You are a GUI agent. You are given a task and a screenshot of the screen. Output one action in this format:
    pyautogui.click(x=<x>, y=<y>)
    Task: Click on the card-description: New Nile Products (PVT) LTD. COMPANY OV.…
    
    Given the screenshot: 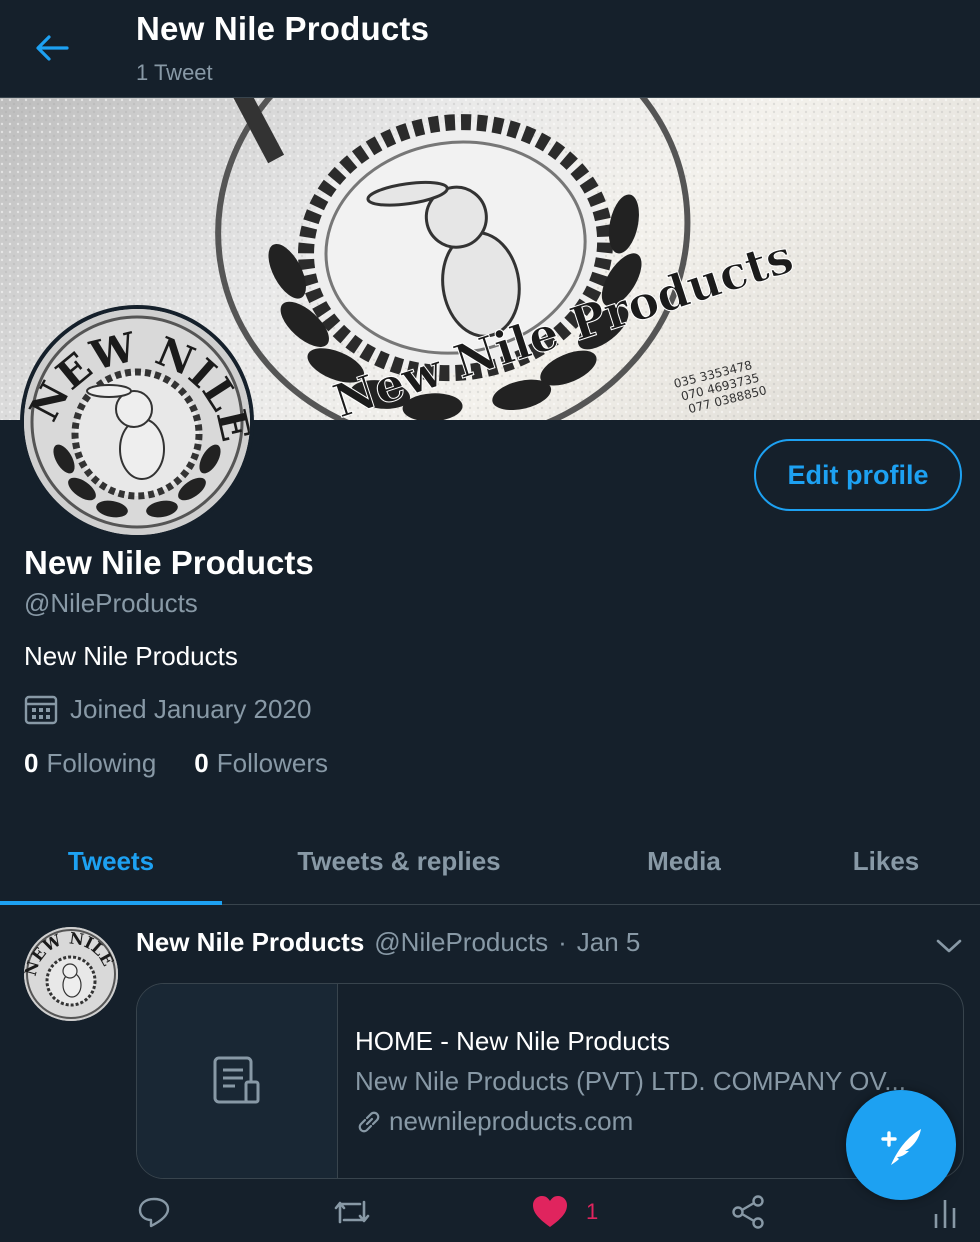 What is the action you would take?
    pyautogui.click(x=630, y=1081)
    